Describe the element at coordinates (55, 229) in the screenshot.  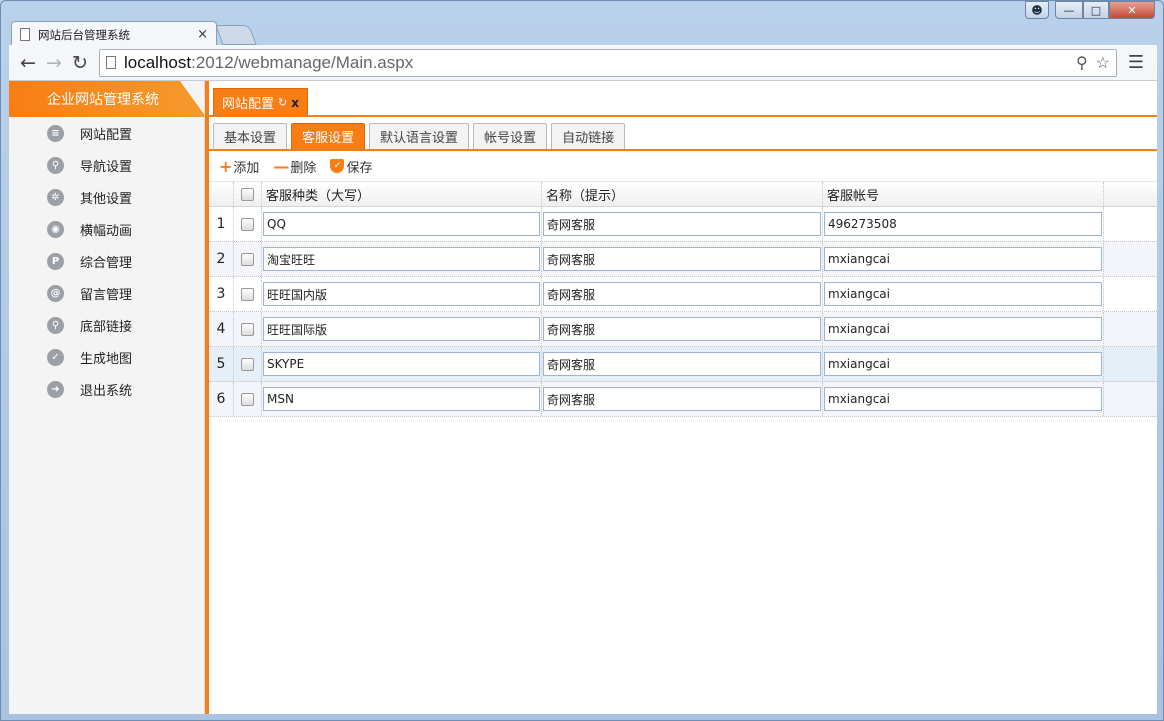
I see `camera-icon: ◉` at that location.